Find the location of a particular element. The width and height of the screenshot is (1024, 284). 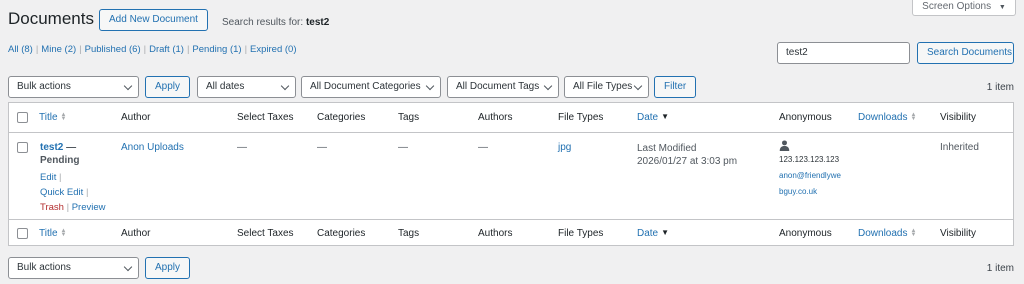

tags-cell: — is located at coordinates (403, 147).